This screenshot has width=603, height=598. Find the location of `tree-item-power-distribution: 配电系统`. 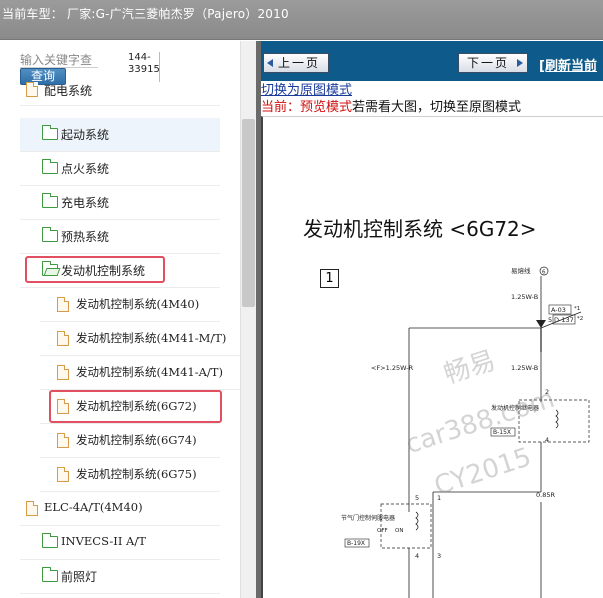

tree-item-power-distribution: 配电系统 is located at coordinates (120, 89).